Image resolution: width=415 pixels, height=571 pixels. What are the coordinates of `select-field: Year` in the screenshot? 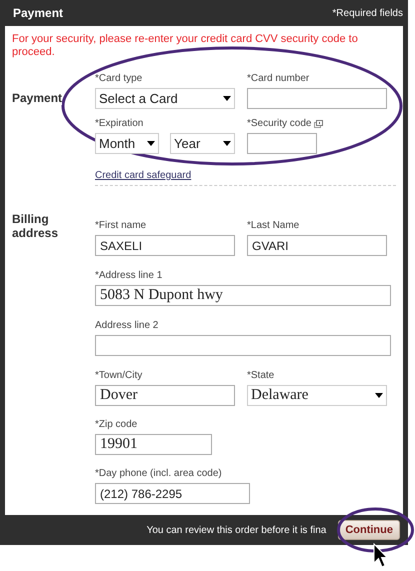 It's located at (202, 143).